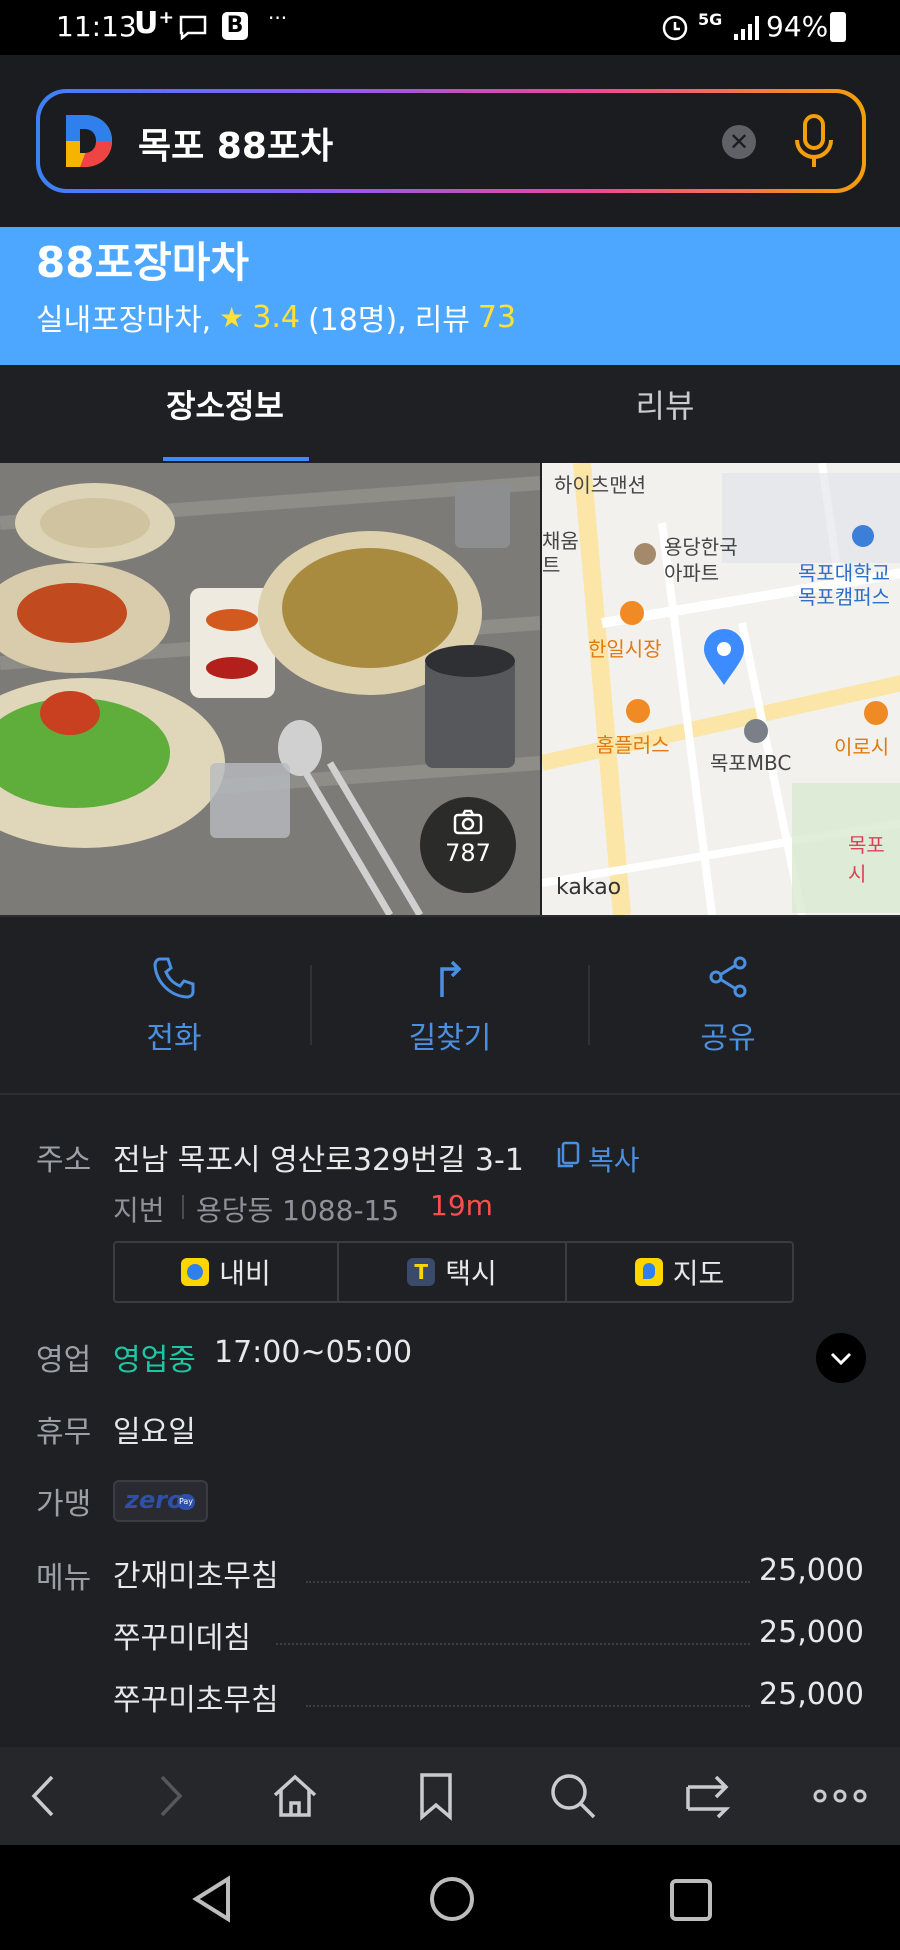 Image resolution: width=900 pixels, height=1950 pixels. I want to click on taxi-icon: T, so click(421, 1272).